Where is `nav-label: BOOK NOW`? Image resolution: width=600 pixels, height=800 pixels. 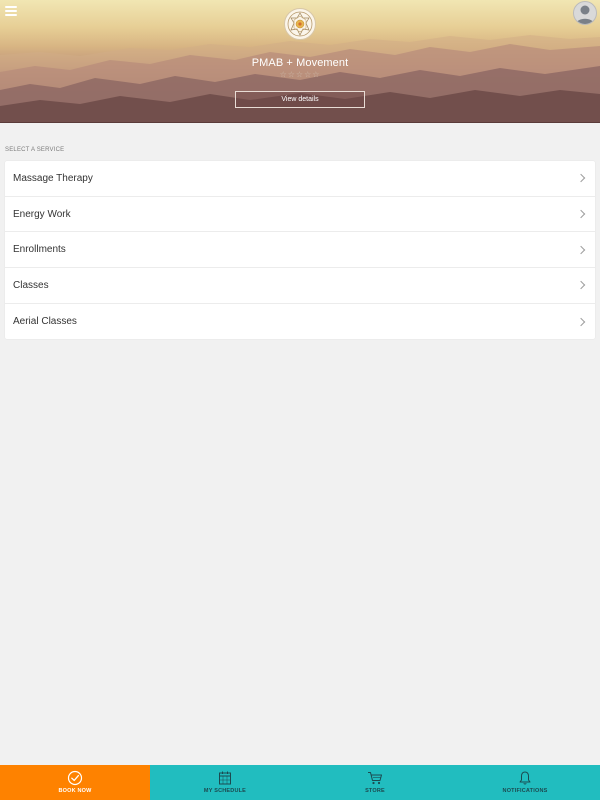
nav-label: BOOK NOW is located at coordinates (75, 791).